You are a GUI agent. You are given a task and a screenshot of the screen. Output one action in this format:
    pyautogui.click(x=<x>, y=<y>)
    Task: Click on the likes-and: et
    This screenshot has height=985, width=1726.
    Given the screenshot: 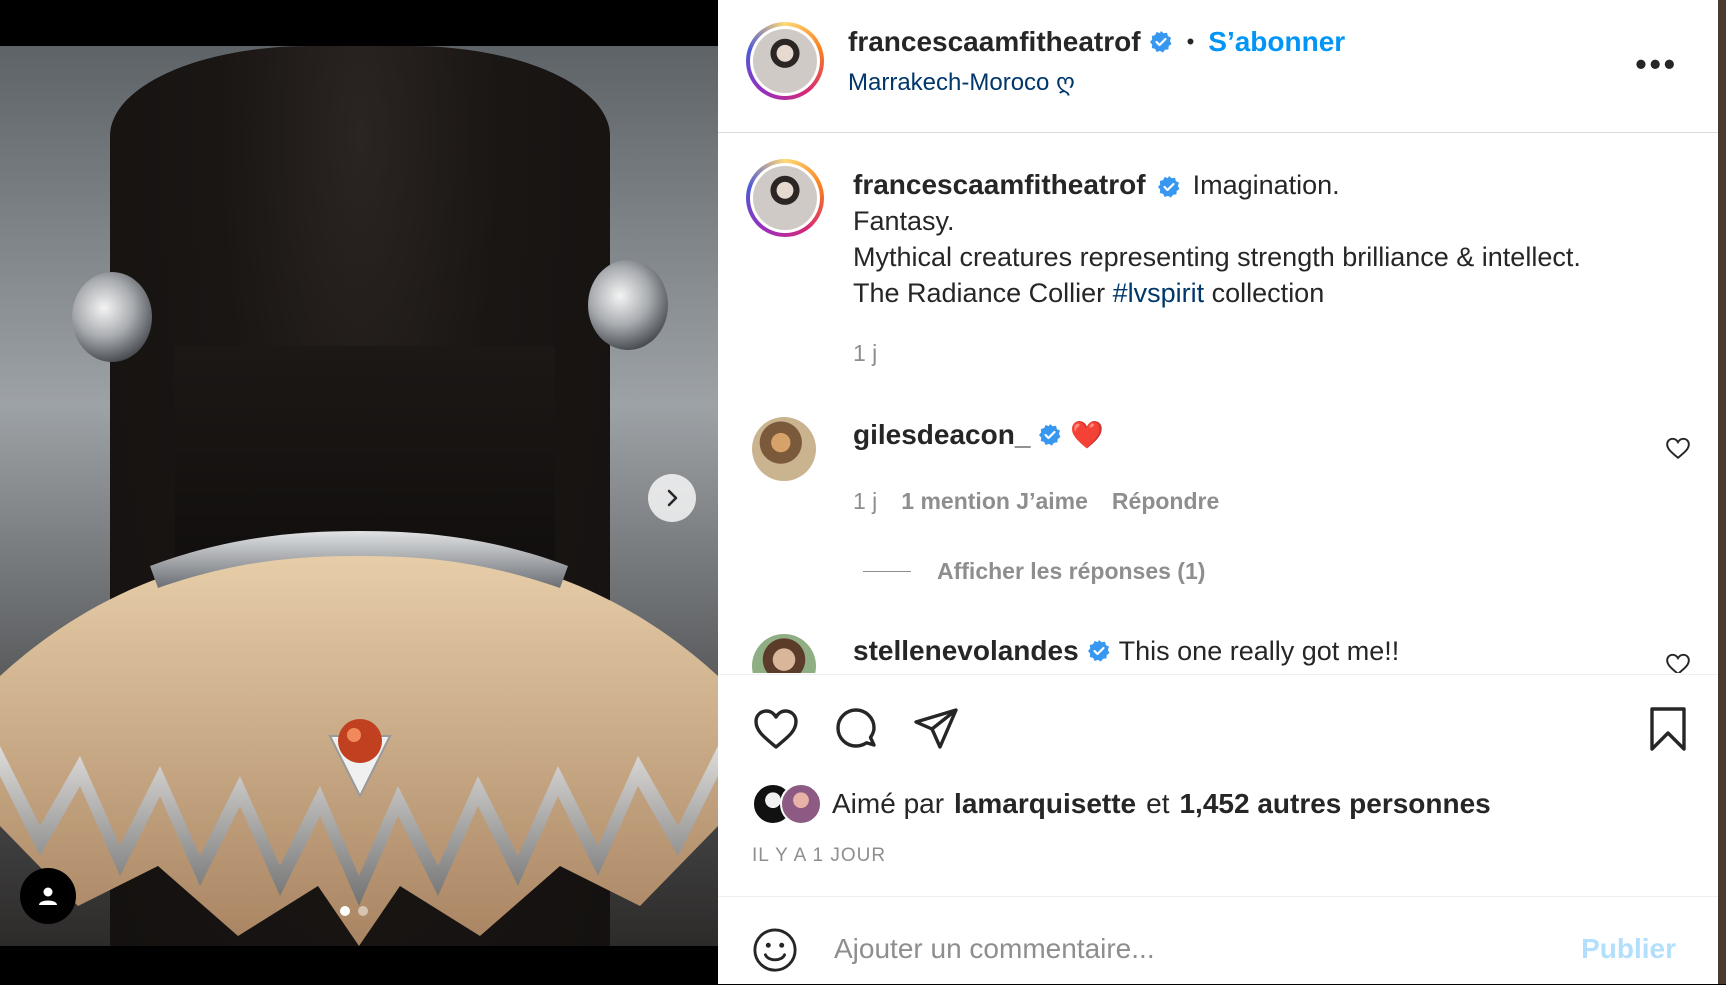 What is the action you would take?
    pyautogui.click(x=1158, y=803)
    